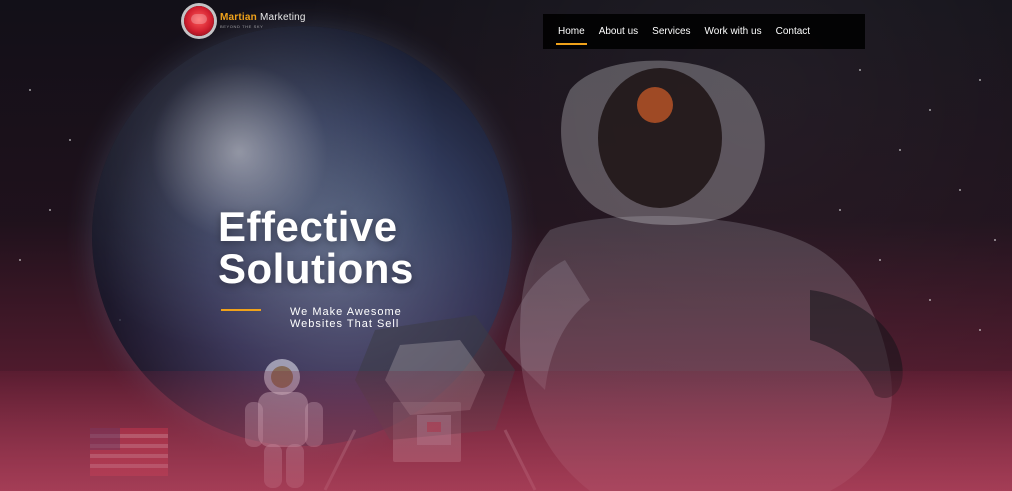 The height and width of the screenshot is (491, 1012). Describe the element at coordinates (793, 31) in the screenshot. I see `nav-item-contact: Contact` at that location.